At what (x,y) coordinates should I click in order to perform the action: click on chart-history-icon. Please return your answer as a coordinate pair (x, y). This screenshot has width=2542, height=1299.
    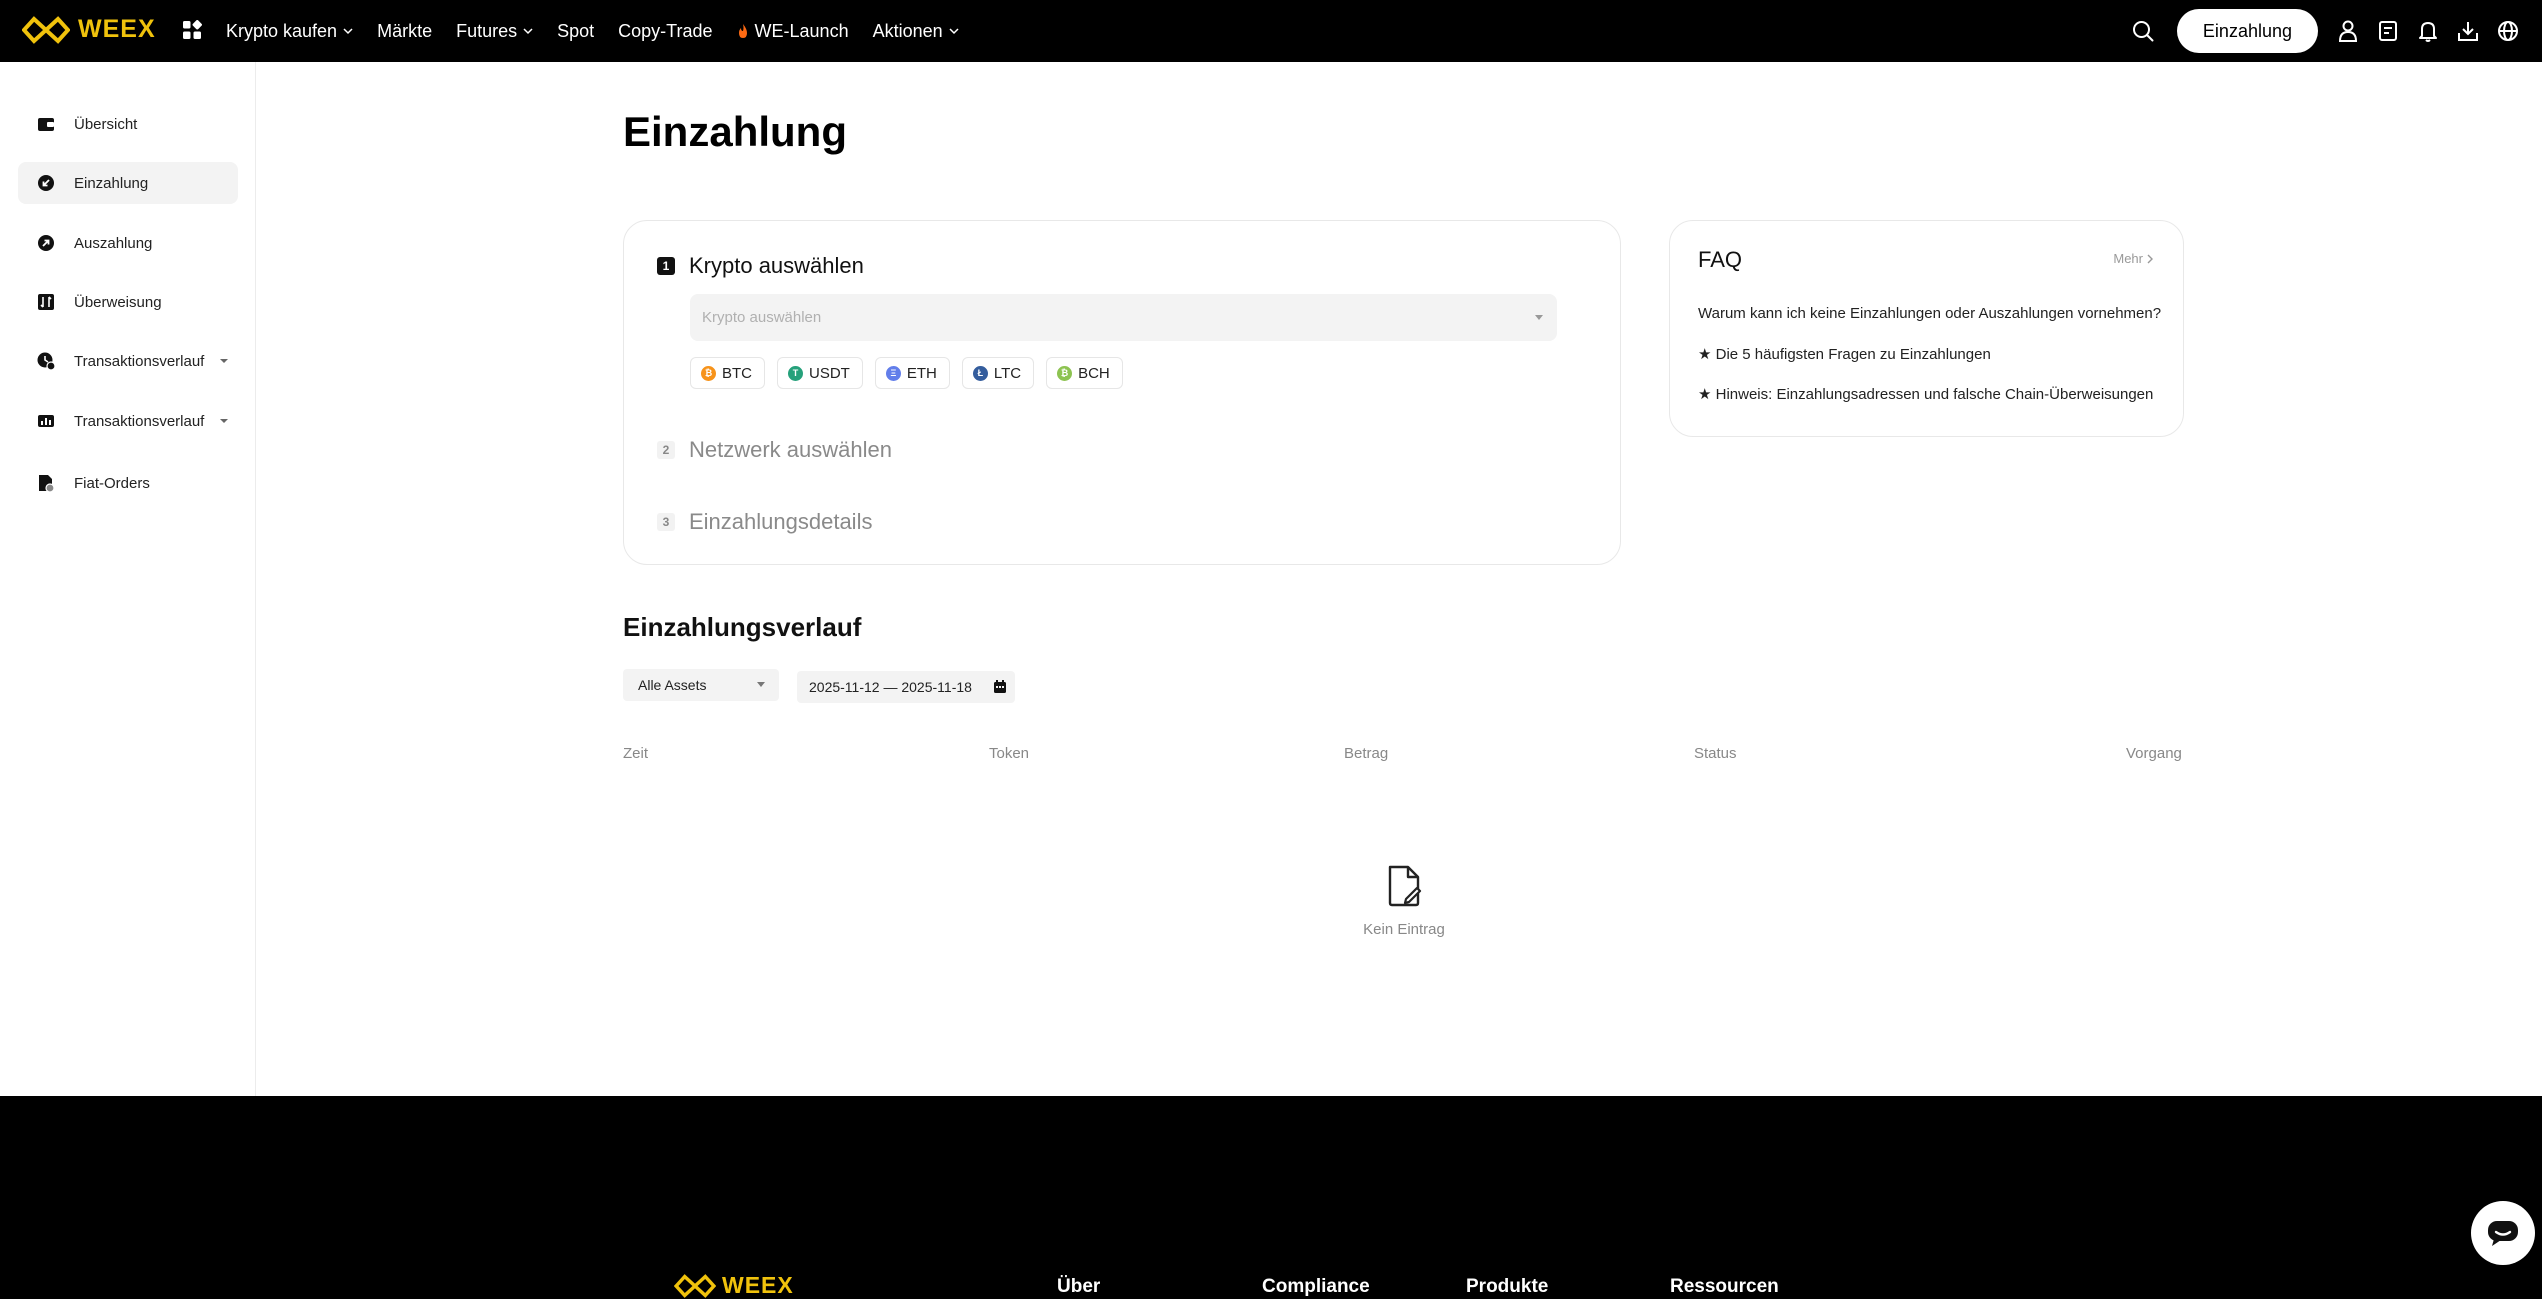
    Looking at the image, I should click on (46, 421).